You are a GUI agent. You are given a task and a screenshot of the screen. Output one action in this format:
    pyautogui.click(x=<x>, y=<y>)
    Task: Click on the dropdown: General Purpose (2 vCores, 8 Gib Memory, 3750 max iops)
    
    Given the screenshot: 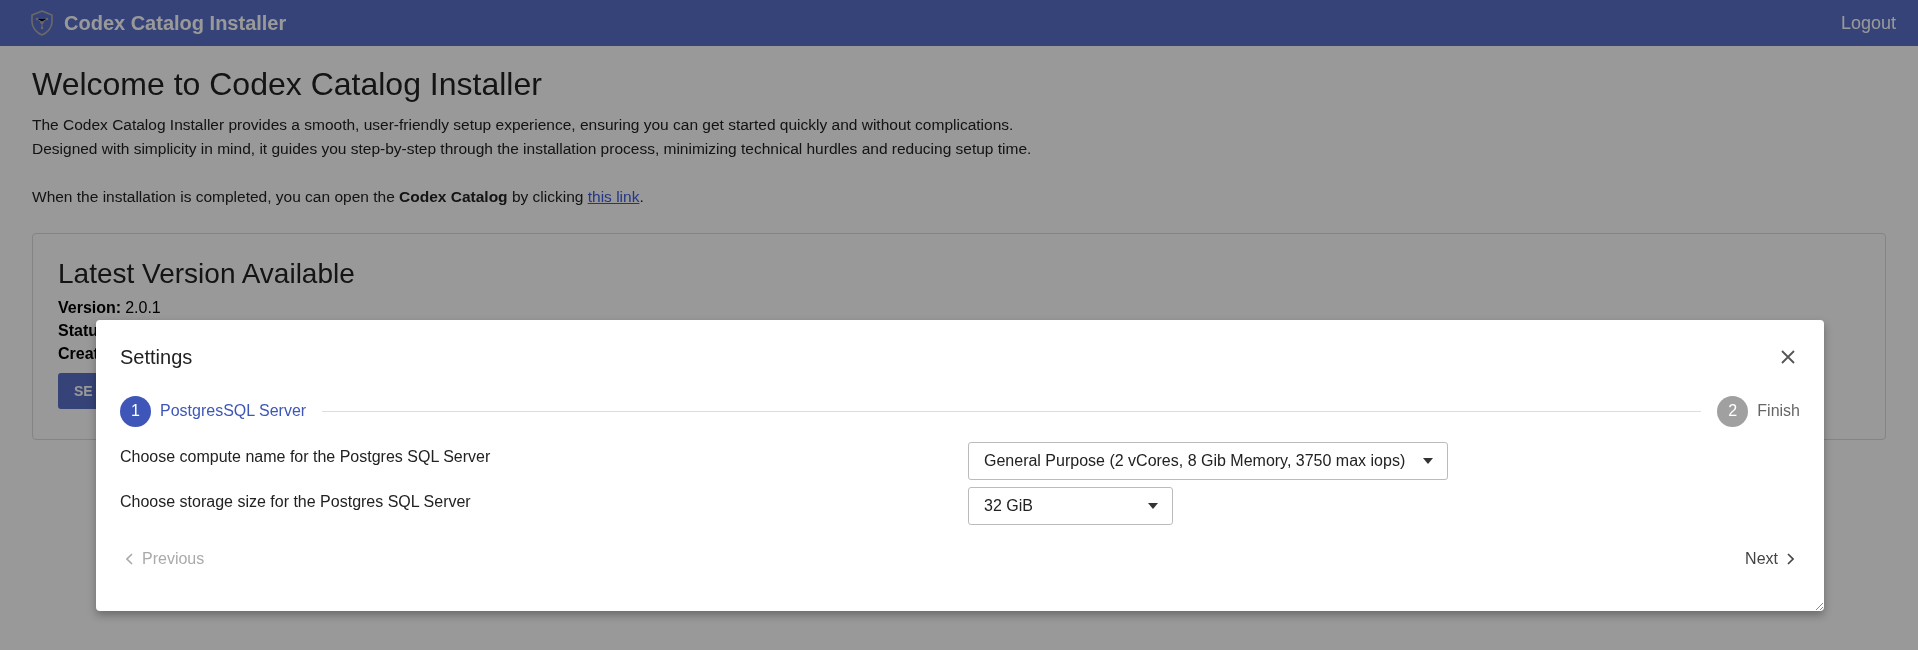 What is the action you would take?
    pyautogui.click(x=1208, y=461)
    